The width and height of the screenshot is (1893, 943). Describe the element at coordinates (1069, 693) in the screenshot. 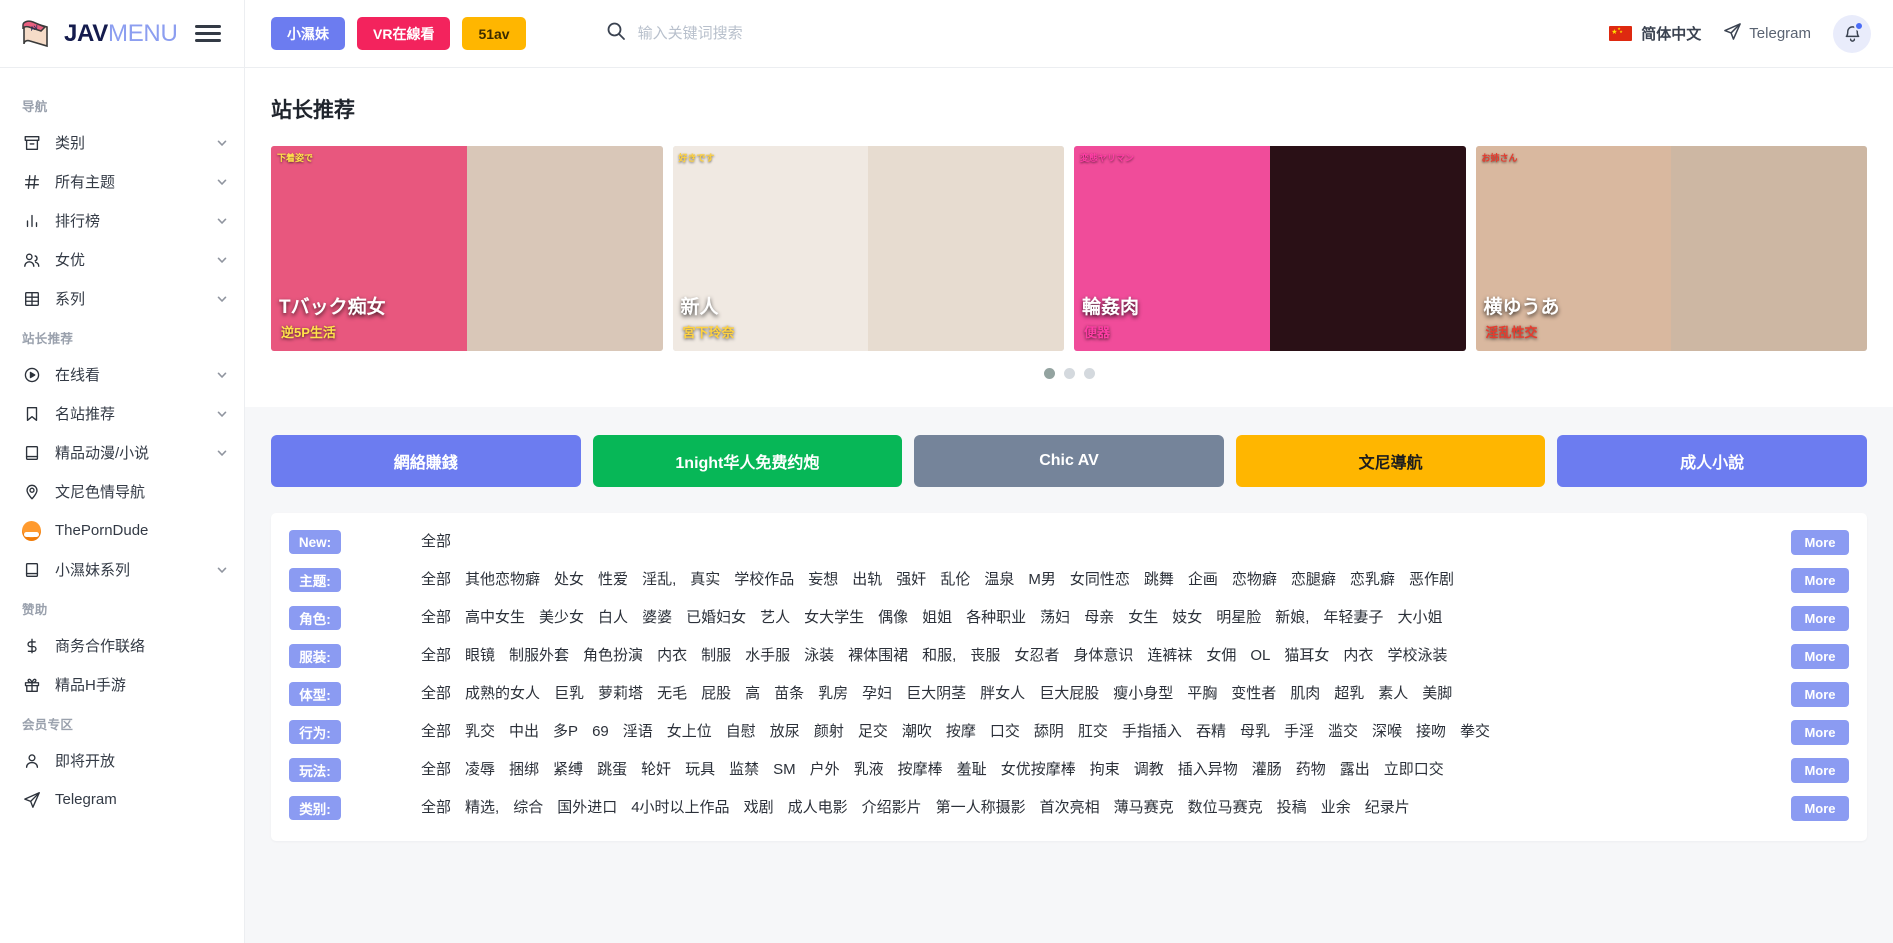

I see `tag-item: 巨大屁股` at that location.